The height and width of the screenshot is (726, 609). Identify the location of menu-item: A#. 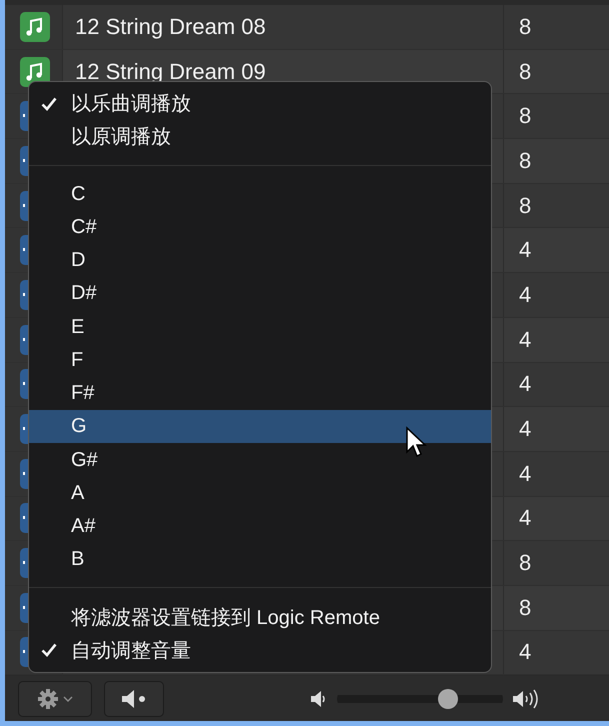
(260, 527).